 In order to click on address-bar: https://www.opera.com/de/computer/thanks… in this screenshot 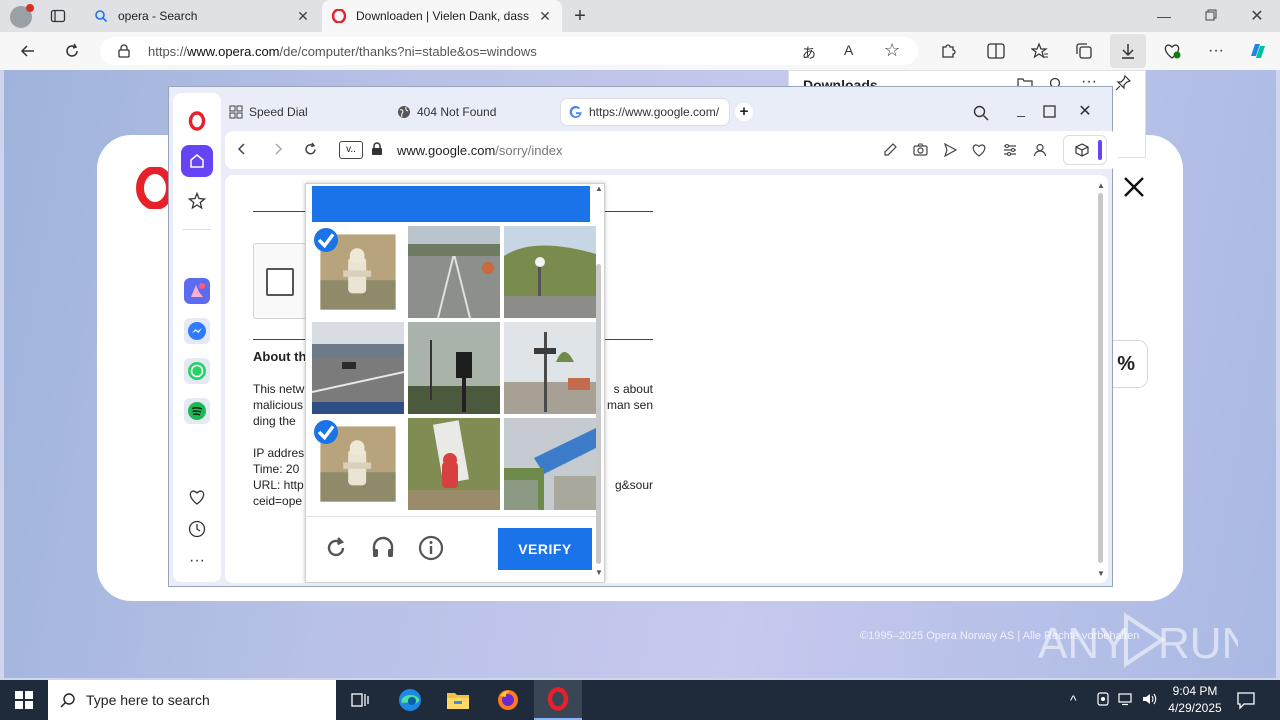, I will do `click(509, 51)`.